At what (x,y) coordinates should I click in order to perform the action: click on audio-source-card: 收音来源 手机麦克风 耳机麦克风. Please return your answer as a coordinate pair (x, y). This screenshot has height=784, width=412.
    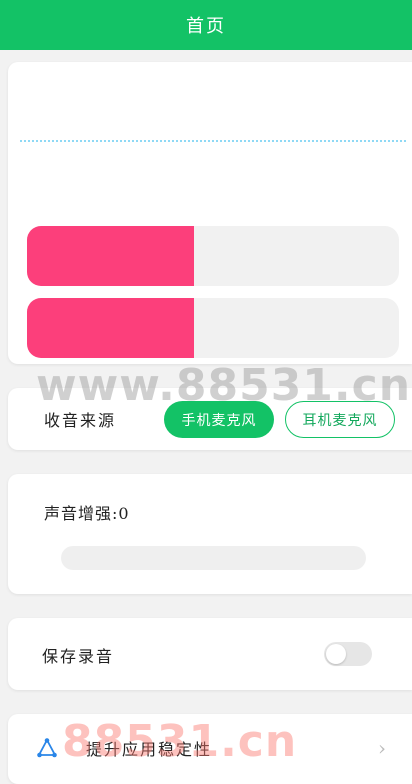
    Looking at the image, I should click on (210, 419).